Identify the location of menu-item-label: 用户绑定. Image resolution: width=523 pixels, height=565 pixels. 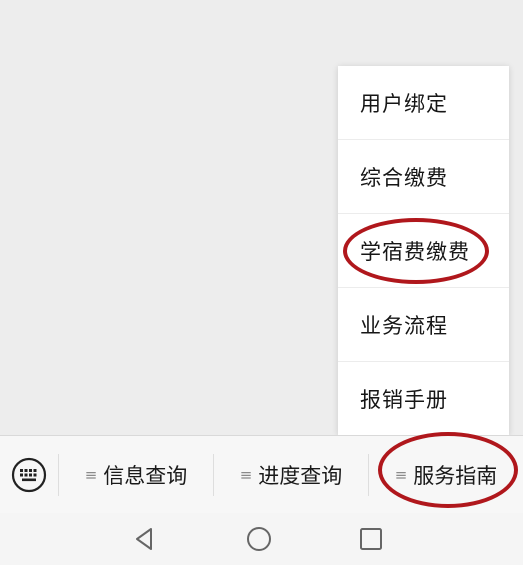
(404, 103).